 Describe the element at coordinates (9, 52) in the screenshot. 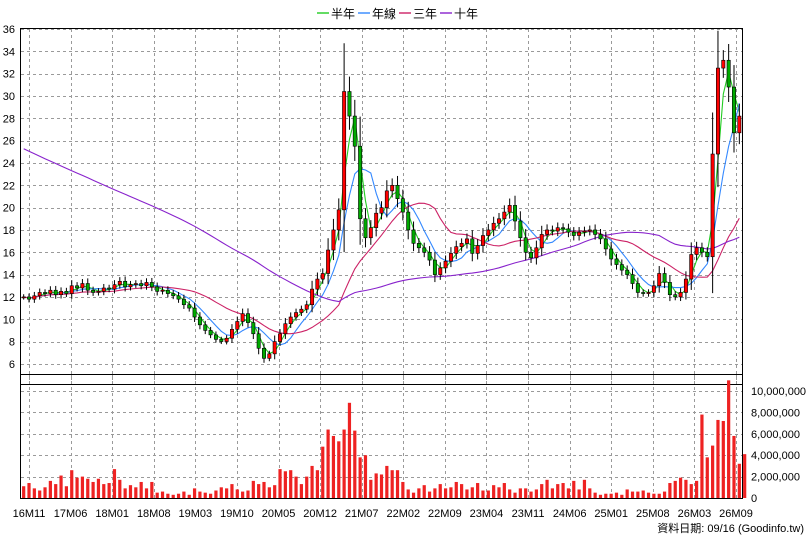

I see `price-tick-label: 34` at that location.